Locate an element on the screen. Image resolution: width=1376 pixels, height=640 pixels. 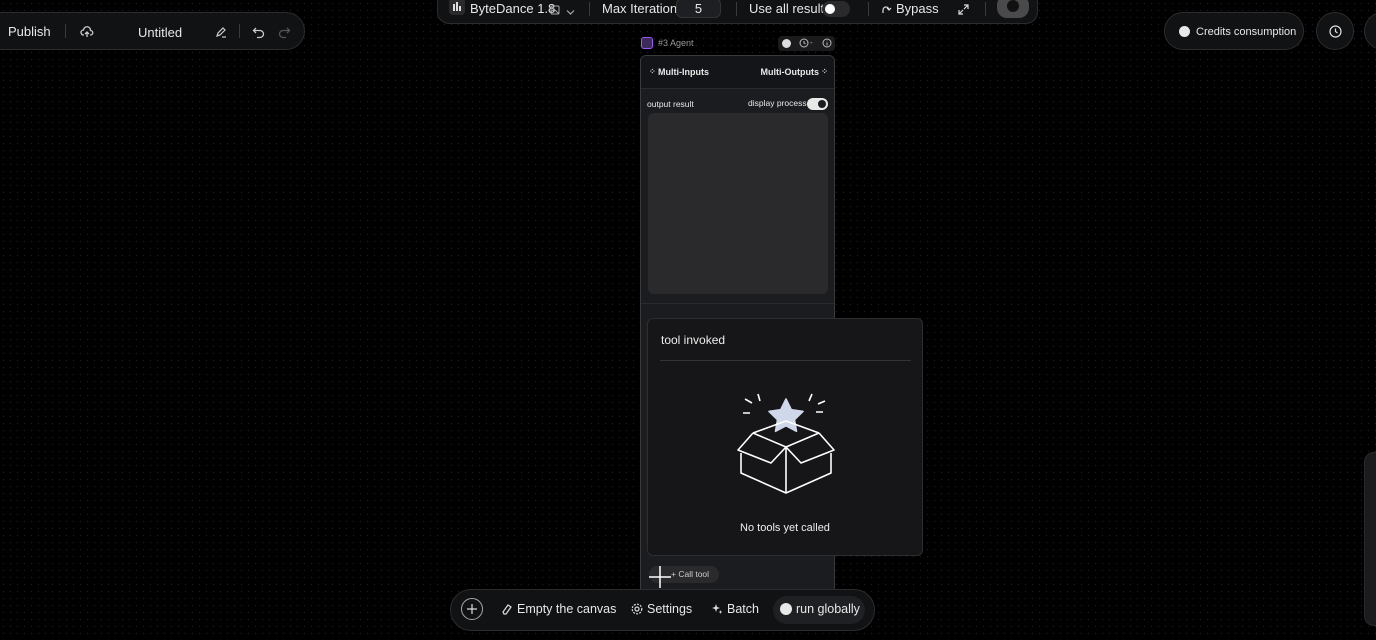
node-controls: - is located at coordinates (806, 43).